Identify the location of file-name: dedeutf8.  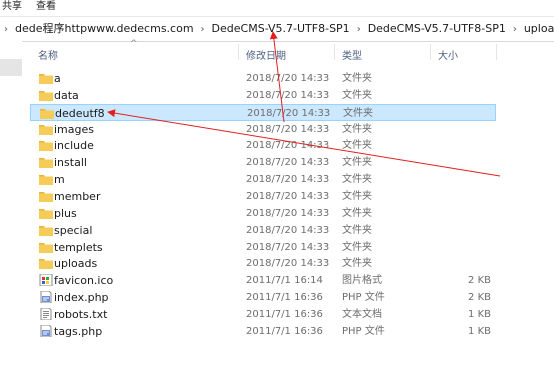
(80, 113).